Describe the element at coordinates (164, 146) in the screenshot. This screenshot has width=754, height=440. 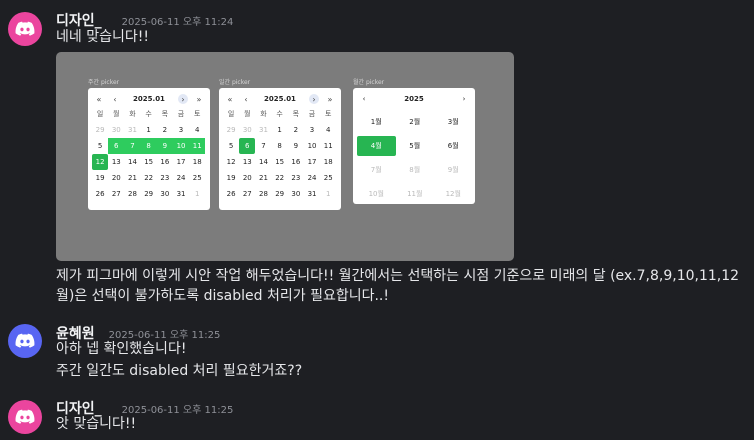
I see `day-cell-selected: 9` at that location.